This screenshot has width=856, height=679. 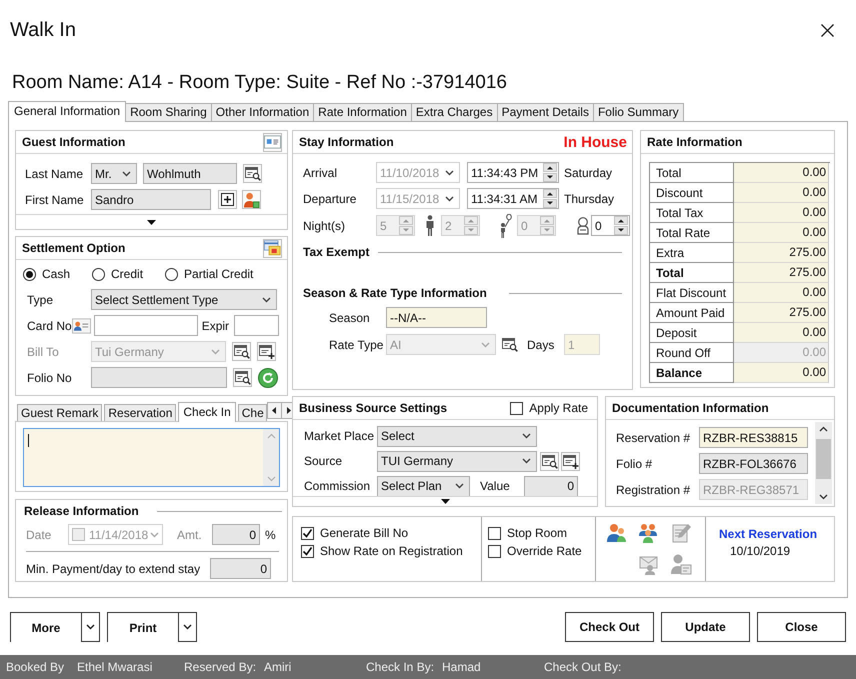 What do you see at coordinates (252, 412) in the screenshot?
I see `tab: Che` at bounding box center [252, 412].